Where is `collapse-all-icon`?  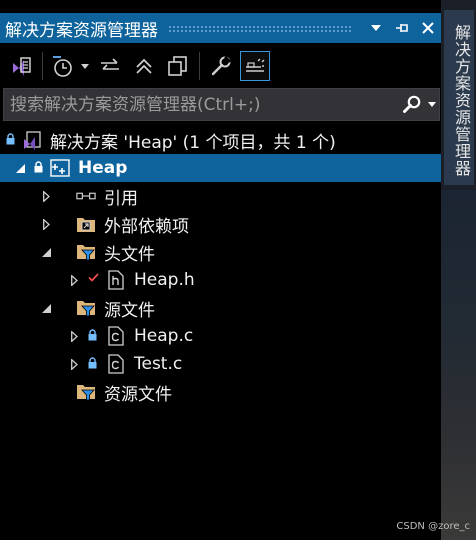 collapse-all-icon is located at coordinates (144, 66).